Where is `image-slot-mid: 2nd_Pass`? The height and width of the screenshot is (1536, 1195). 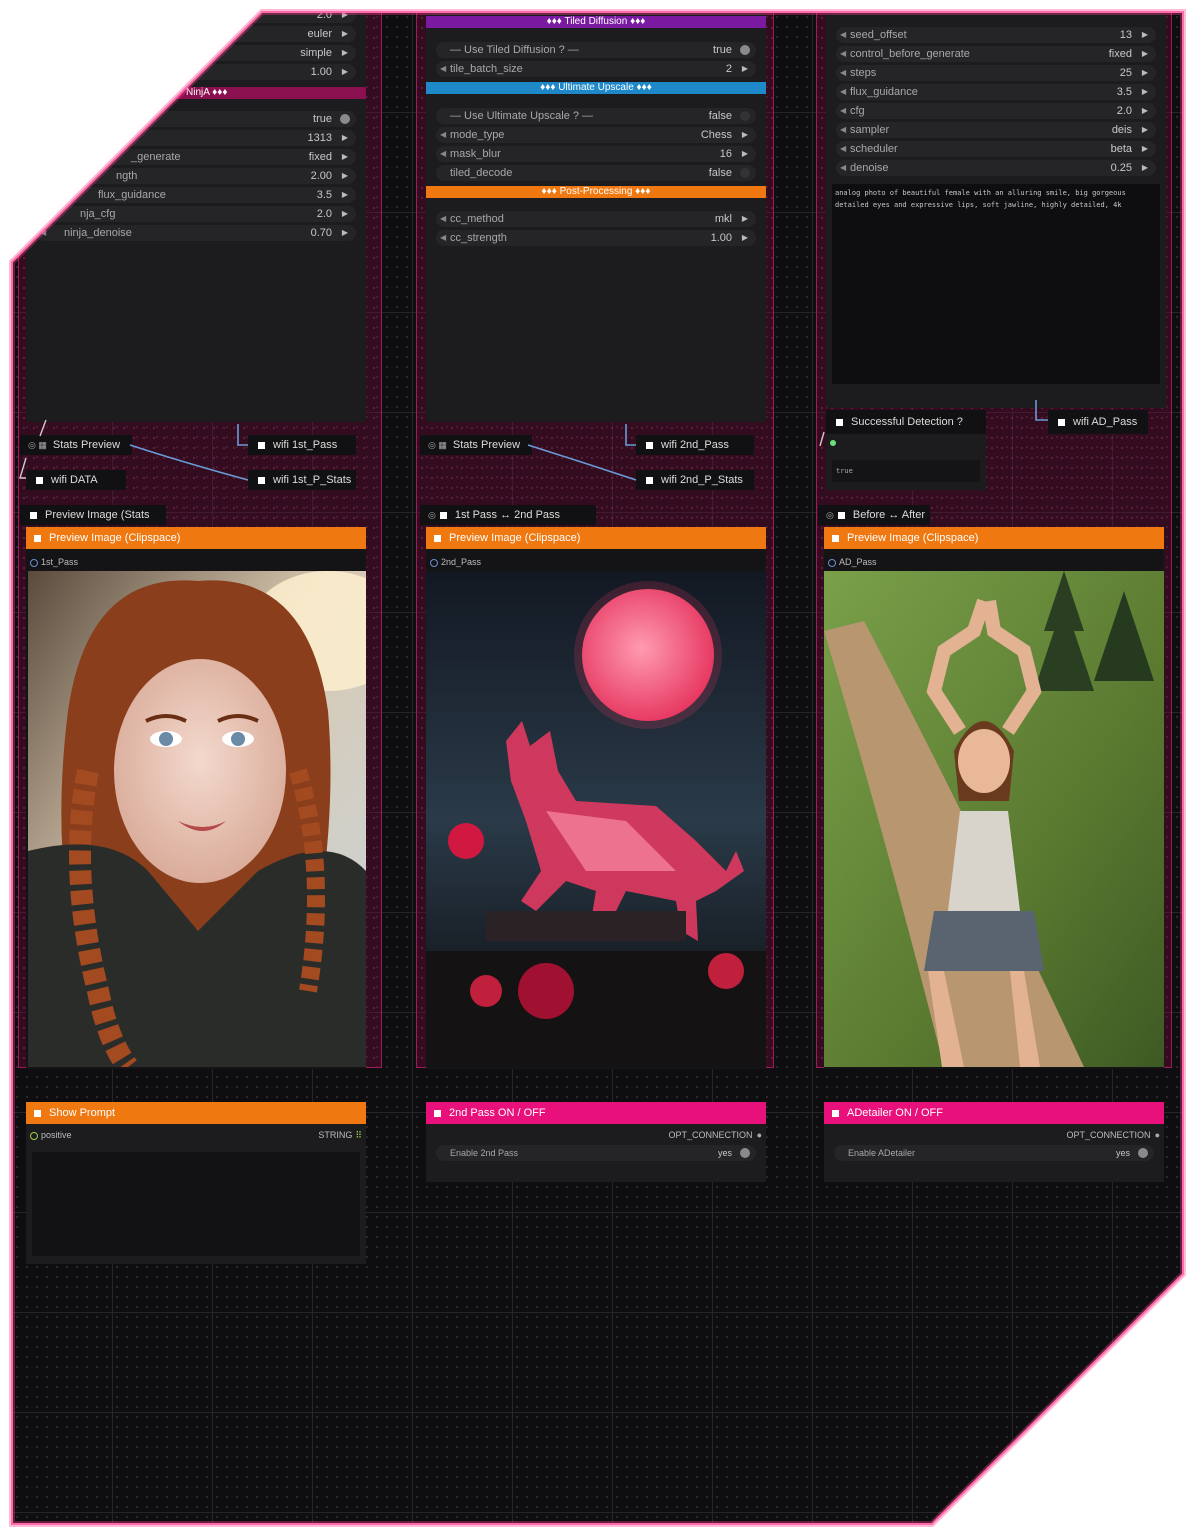 image-slot-mid: 2nd_Pass is located at coordinates (455, 562).